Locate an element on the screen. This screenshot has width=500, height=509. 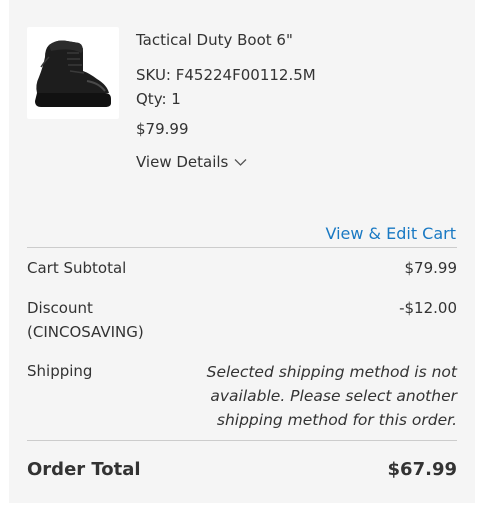
view-edit-cart-link: View & Edit Cart is located at coordinates (390, 234).